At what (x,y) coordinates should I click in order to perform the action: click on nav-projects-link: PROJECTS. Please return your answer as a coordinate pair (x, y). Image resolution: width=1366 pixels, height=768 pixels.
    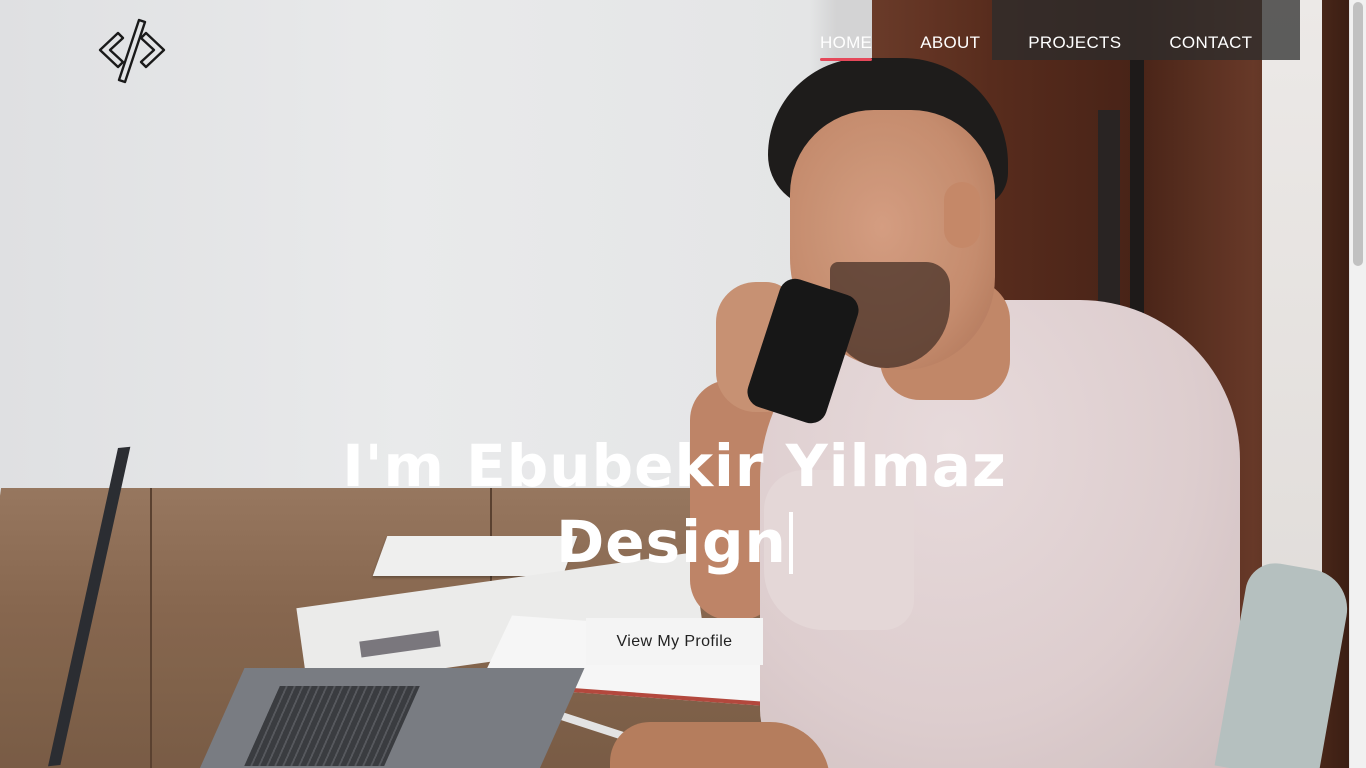
    Looking at the image, I should click on (1074, 45).